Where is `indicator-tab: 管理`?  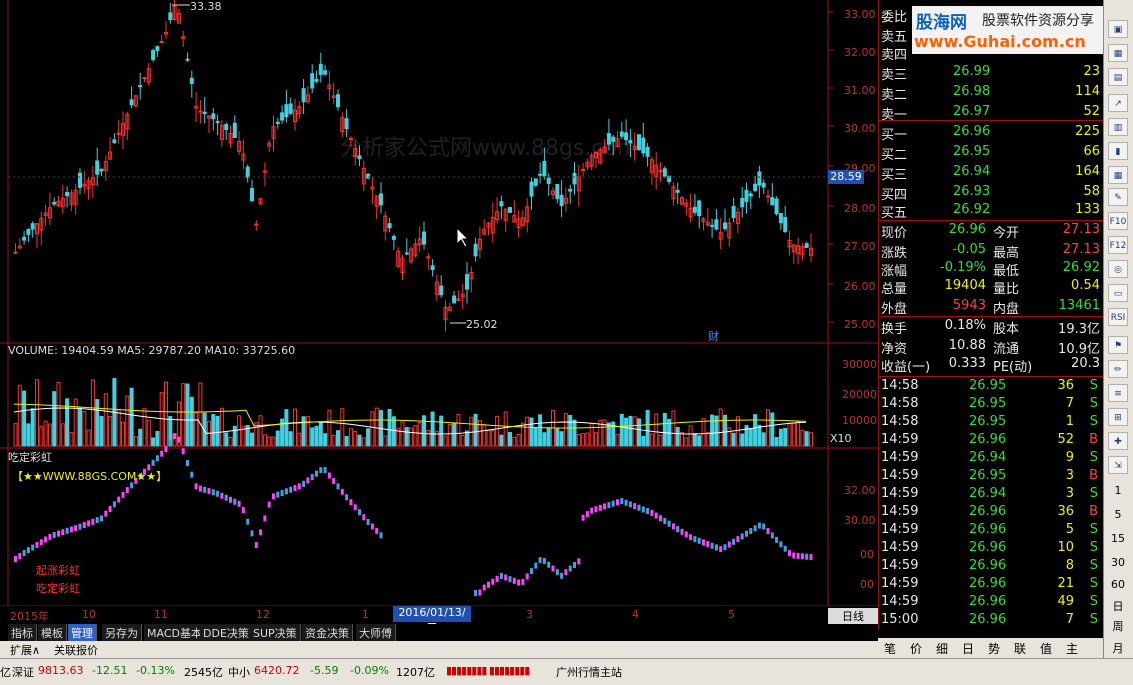
indicator-tab: 管理 is located at coordinates (82, 632).